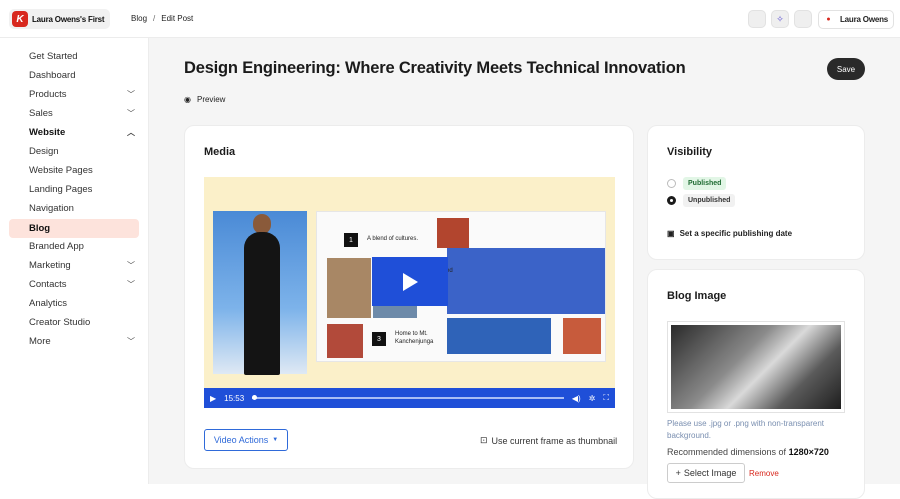  Describe the element at coordinates (74, 113) in the screenshot. I see `sidebar-item-sales: Sales ﹀` at that location.